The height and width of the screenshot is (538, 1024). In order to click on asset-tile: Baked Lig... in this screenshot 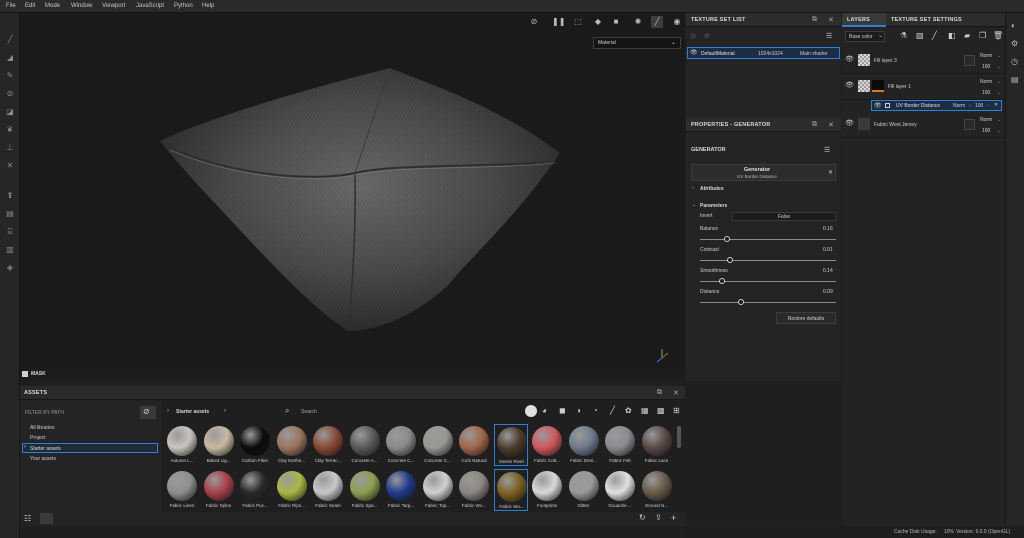, I will do `click(219, 445)`.